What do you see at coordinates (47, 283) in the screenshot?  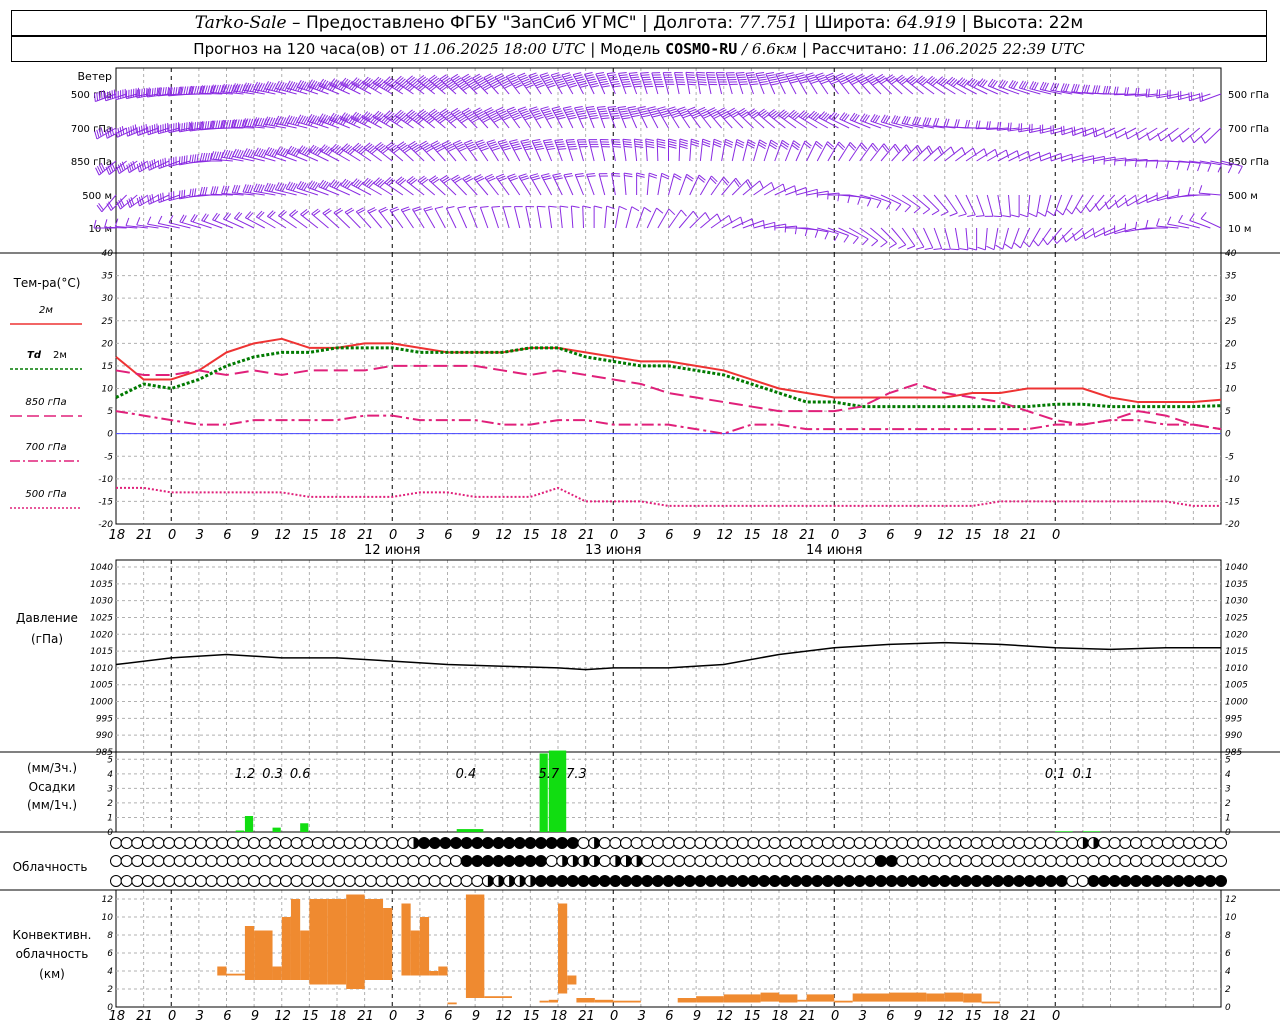 I see `temp-title: Тем-ра(°С)` at bounding box center [47, 283].